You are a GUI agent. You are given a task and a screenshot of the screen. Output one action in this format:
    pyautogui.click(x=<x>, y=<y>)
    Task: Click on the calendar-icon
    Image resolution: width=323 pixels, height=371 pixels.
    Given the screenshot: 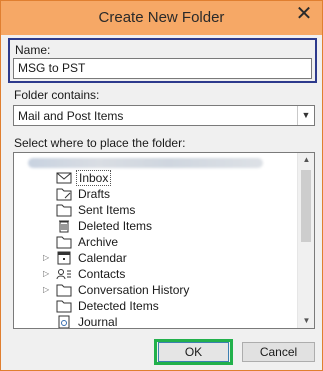 What is the action you would take?
    pyautogui.click(x=64, y=258)
    